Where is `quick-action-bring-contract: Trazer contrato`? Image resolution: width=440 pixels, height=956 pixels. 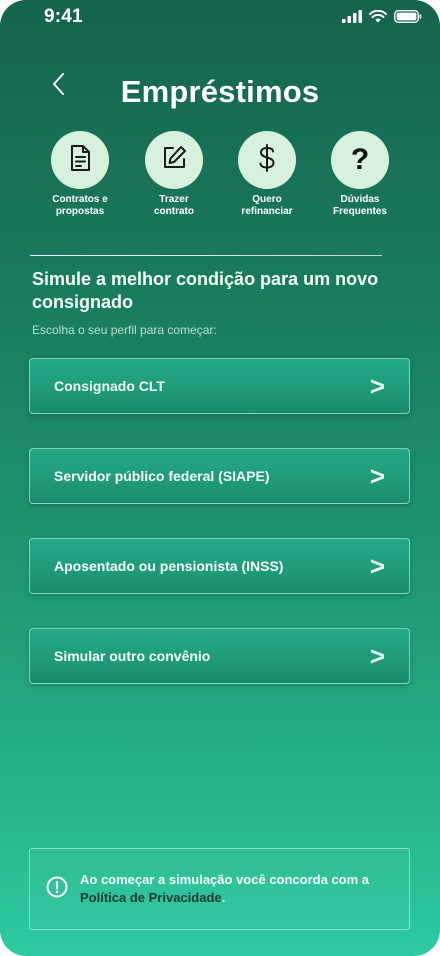
quick-action-bring-contract: Trazer contrato is located at coordinates (174, 174).